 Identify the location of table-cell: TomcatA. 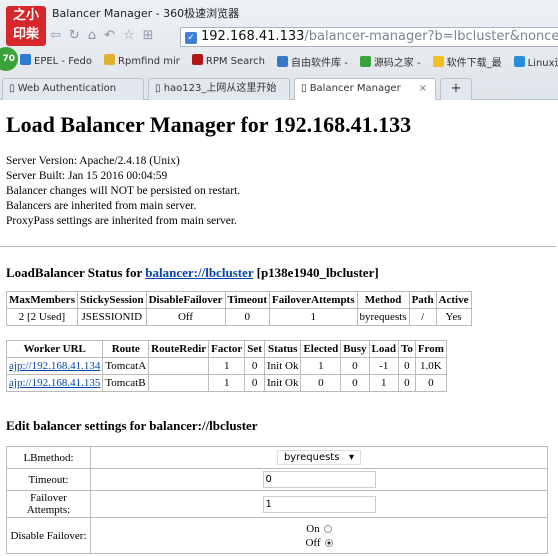
(126, 366).